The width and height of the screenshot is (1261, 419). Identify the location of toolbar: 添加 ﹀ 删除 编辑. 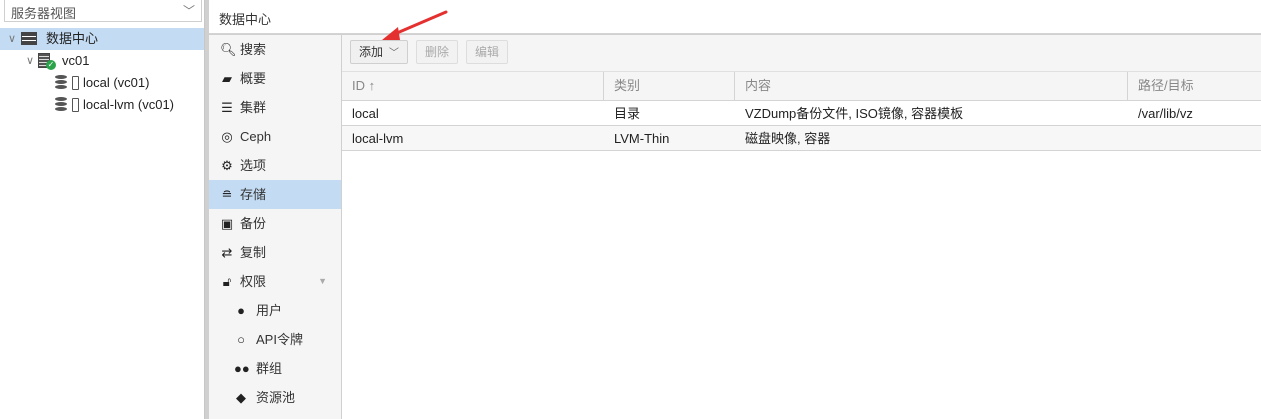
(801, 53).